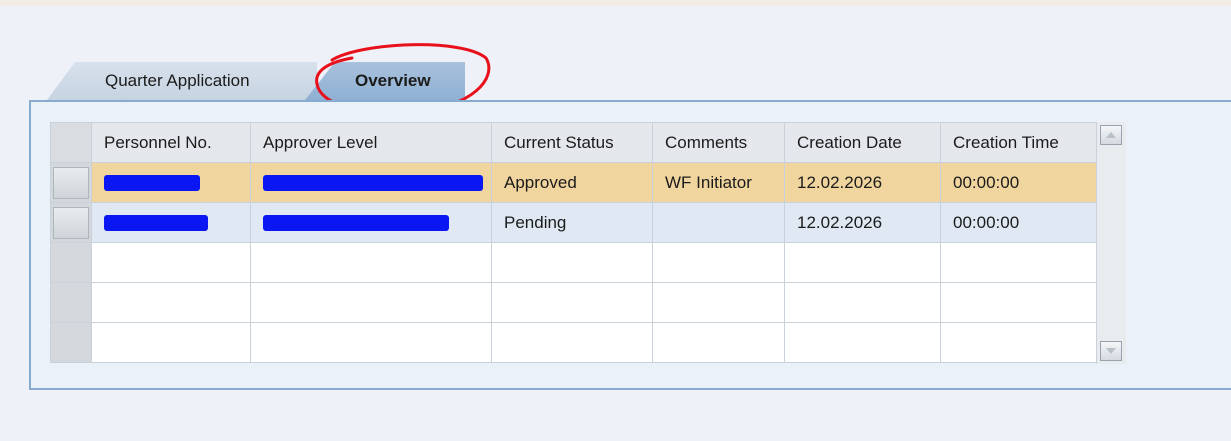 The width and height of the screenshot is (1231, 441). I want to click on tab-label: Quarter Application, so click(177, 80).